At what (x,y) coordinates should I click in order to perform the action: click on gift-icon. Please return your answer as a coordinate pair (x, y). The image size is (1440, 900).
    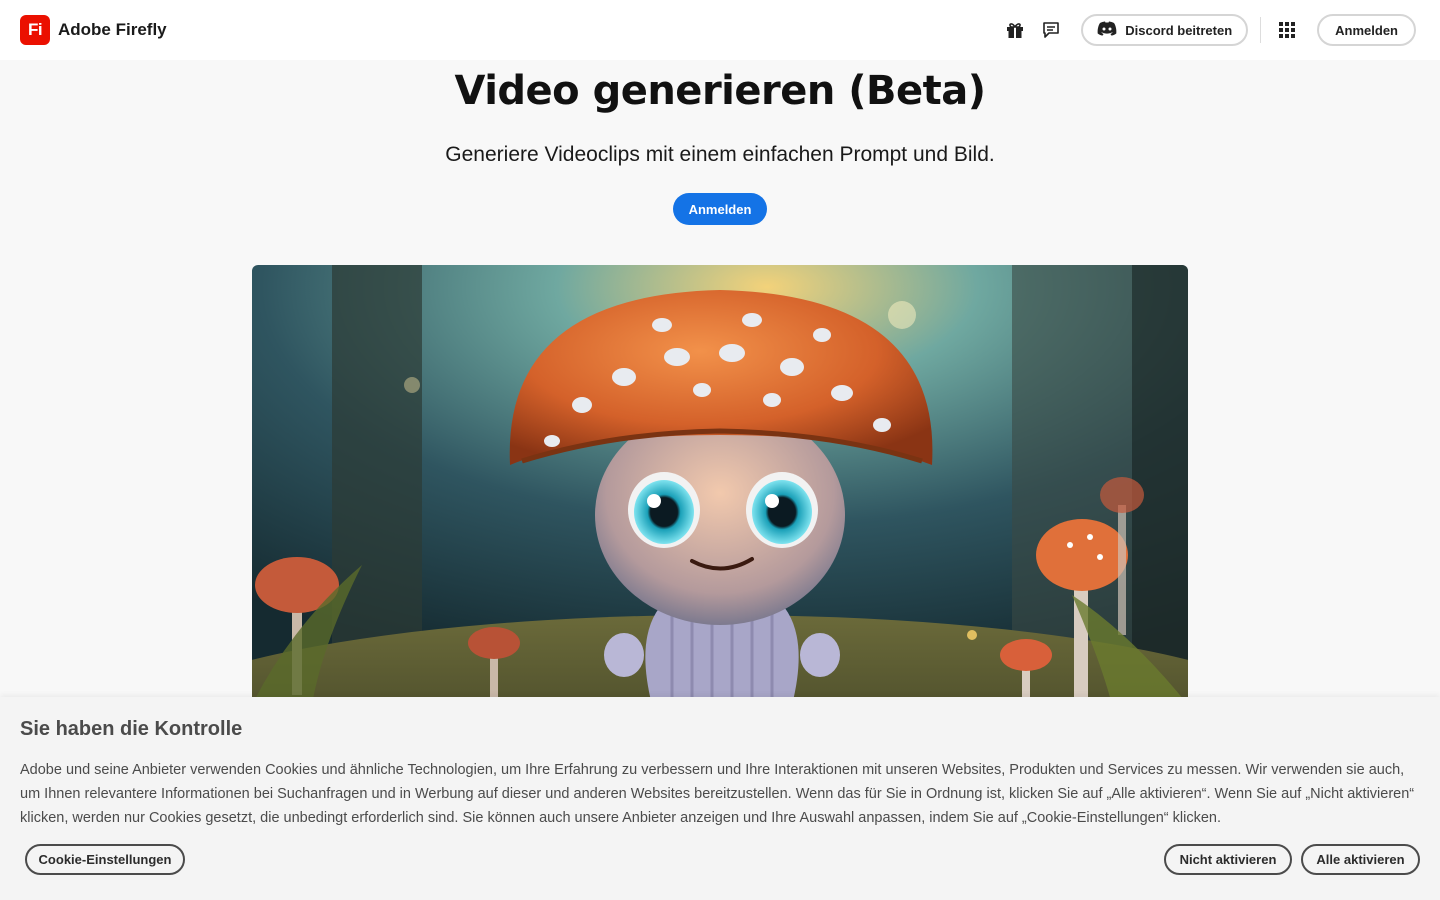
    Looking at the image, I should click on (1015, 30).